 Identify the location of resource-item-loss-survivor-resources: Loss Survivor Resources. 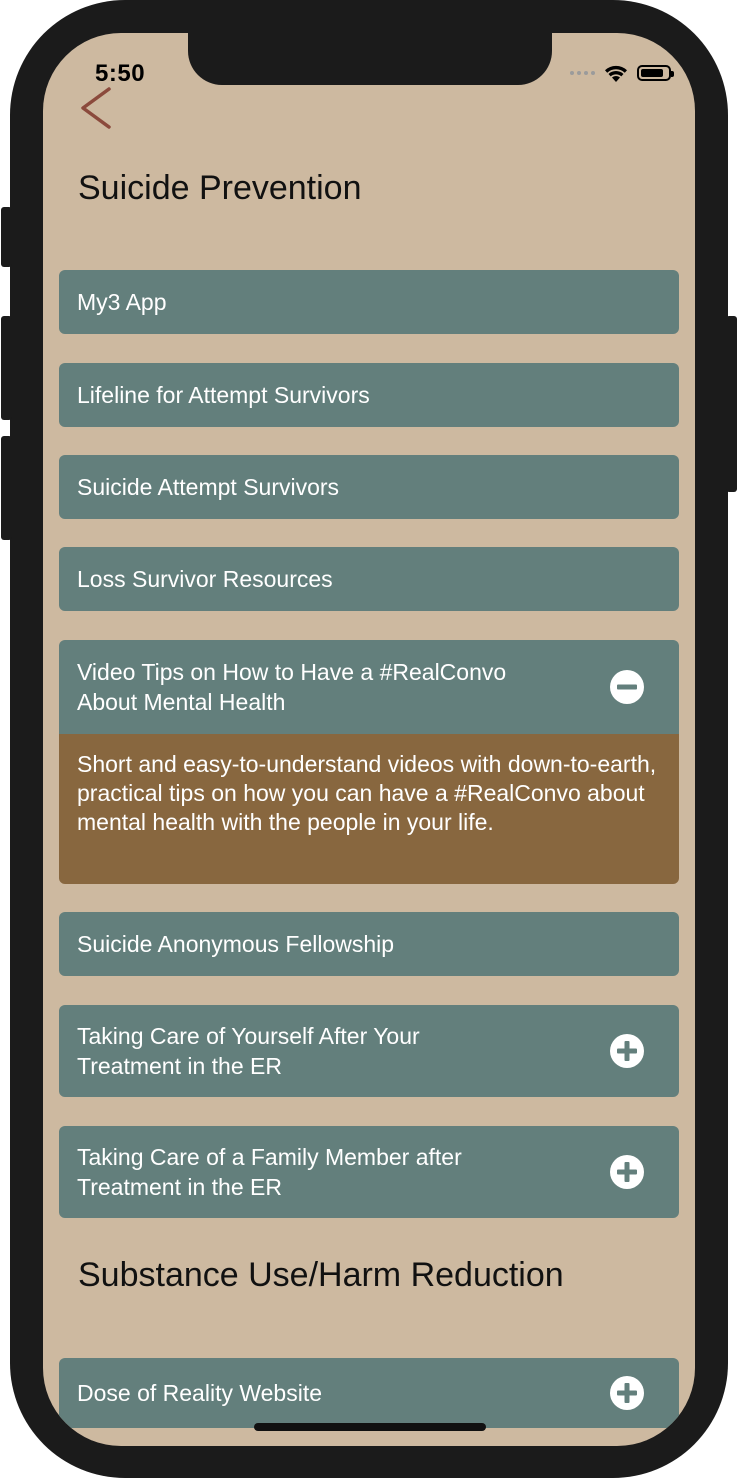
(369, 579).